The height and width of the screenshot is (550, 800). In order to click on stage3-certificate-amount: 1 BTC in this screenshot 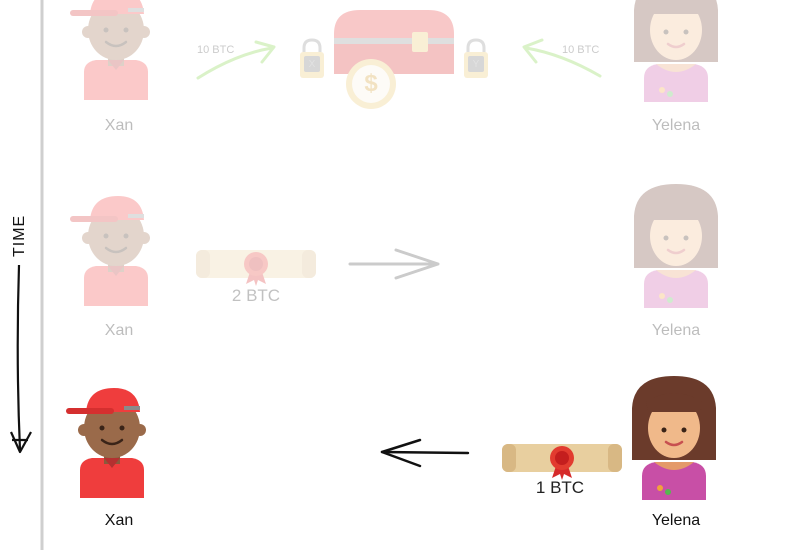, I will do `click(560, 487)`.